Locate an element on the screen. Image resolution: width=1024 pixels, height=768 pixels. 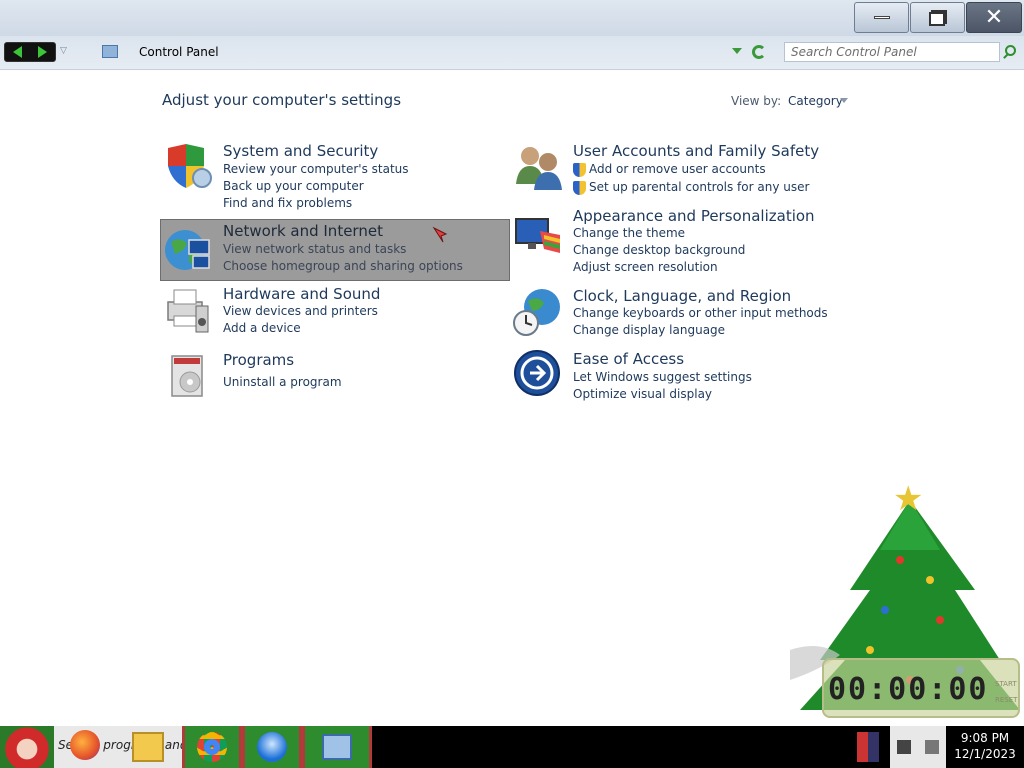
refresh-icon is located at coordinates (759, 52).